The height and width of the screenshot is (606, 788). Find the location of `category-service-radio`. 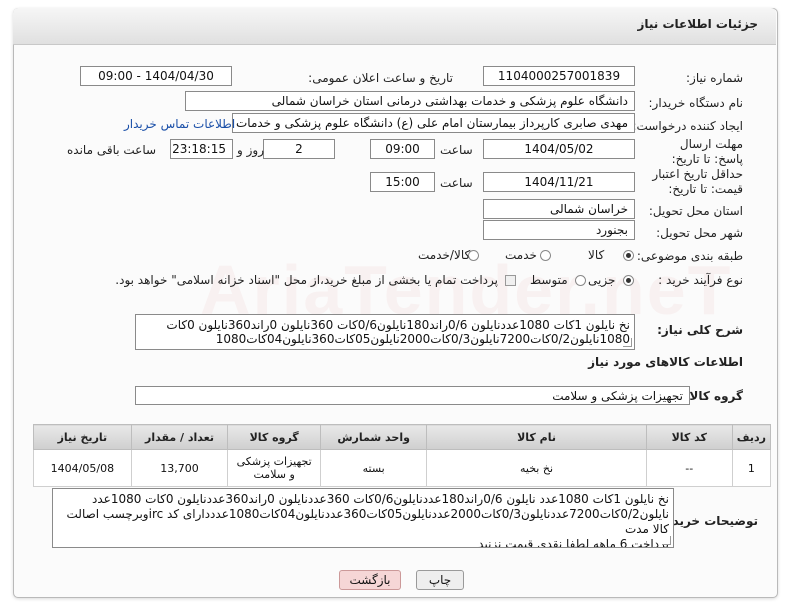

category-service-radio is located at coordinates (545, 255).